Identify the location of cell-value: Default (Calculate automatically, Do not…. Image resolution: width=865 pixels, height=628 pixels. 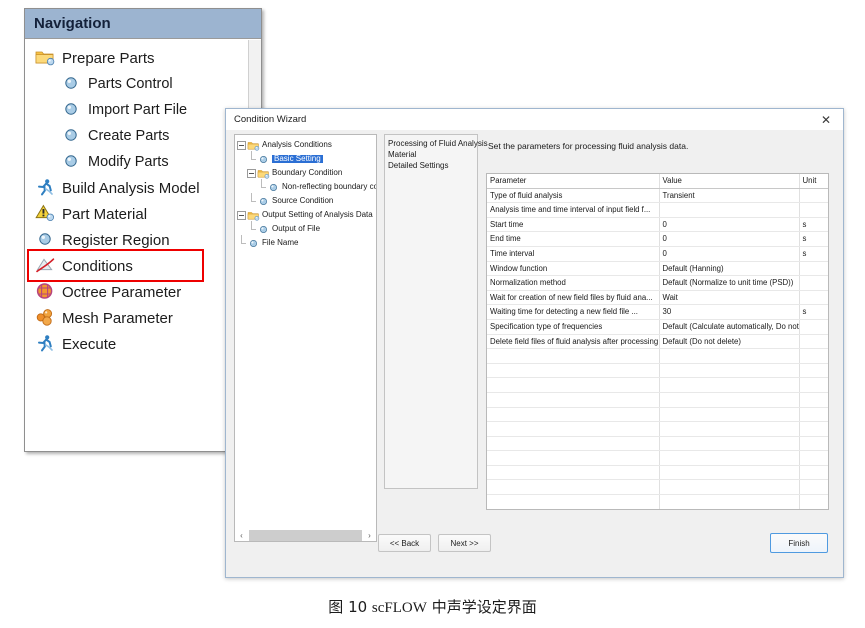
(729, 327).